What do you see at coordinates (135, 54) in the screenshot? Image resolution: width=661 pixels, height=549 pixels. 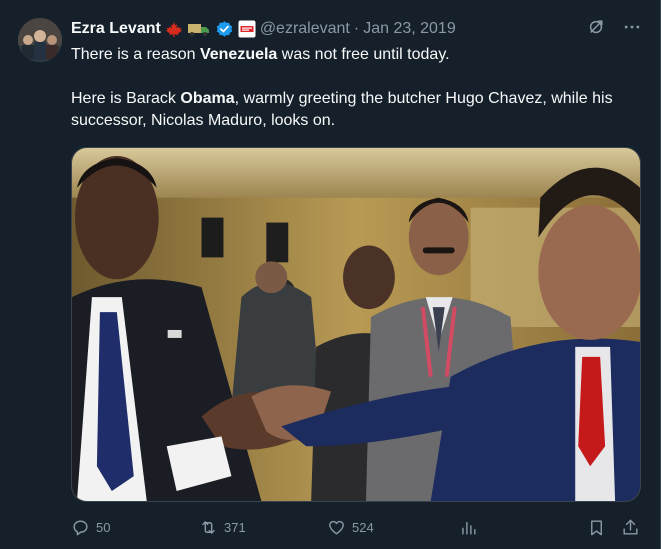 I see `text-segment: There is a reason` at bounding box center [135, 54].